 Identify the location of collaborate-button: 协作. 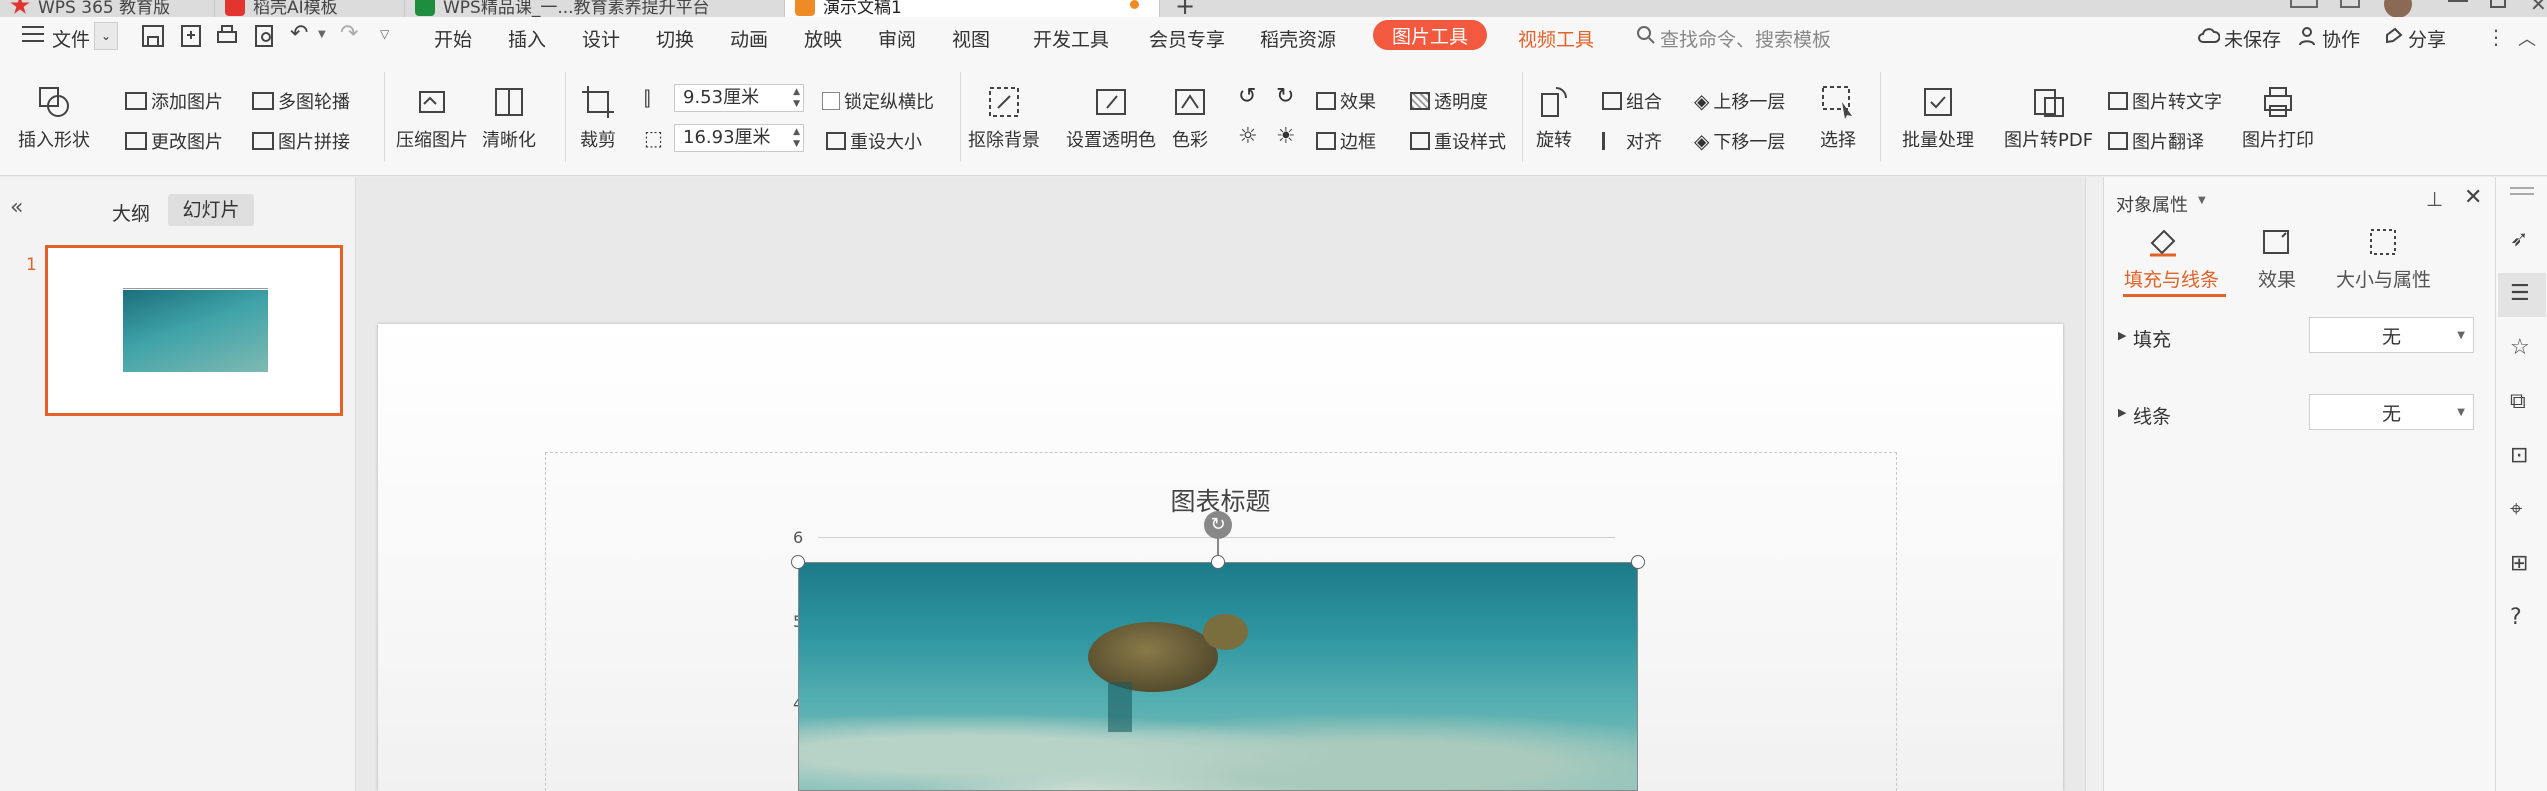
(2341, 38).